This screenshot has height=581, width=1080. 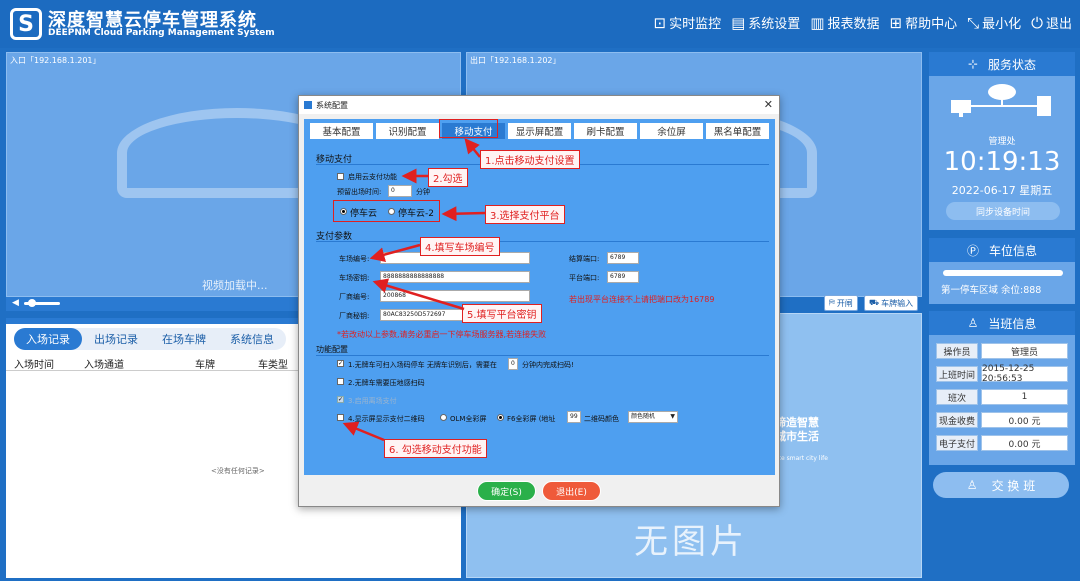 What do you see at coordinates (548, 365) in the screenshot?
I see `func1-tail-label: 分钟内完成扫码!` at bounding box center [548, 365].